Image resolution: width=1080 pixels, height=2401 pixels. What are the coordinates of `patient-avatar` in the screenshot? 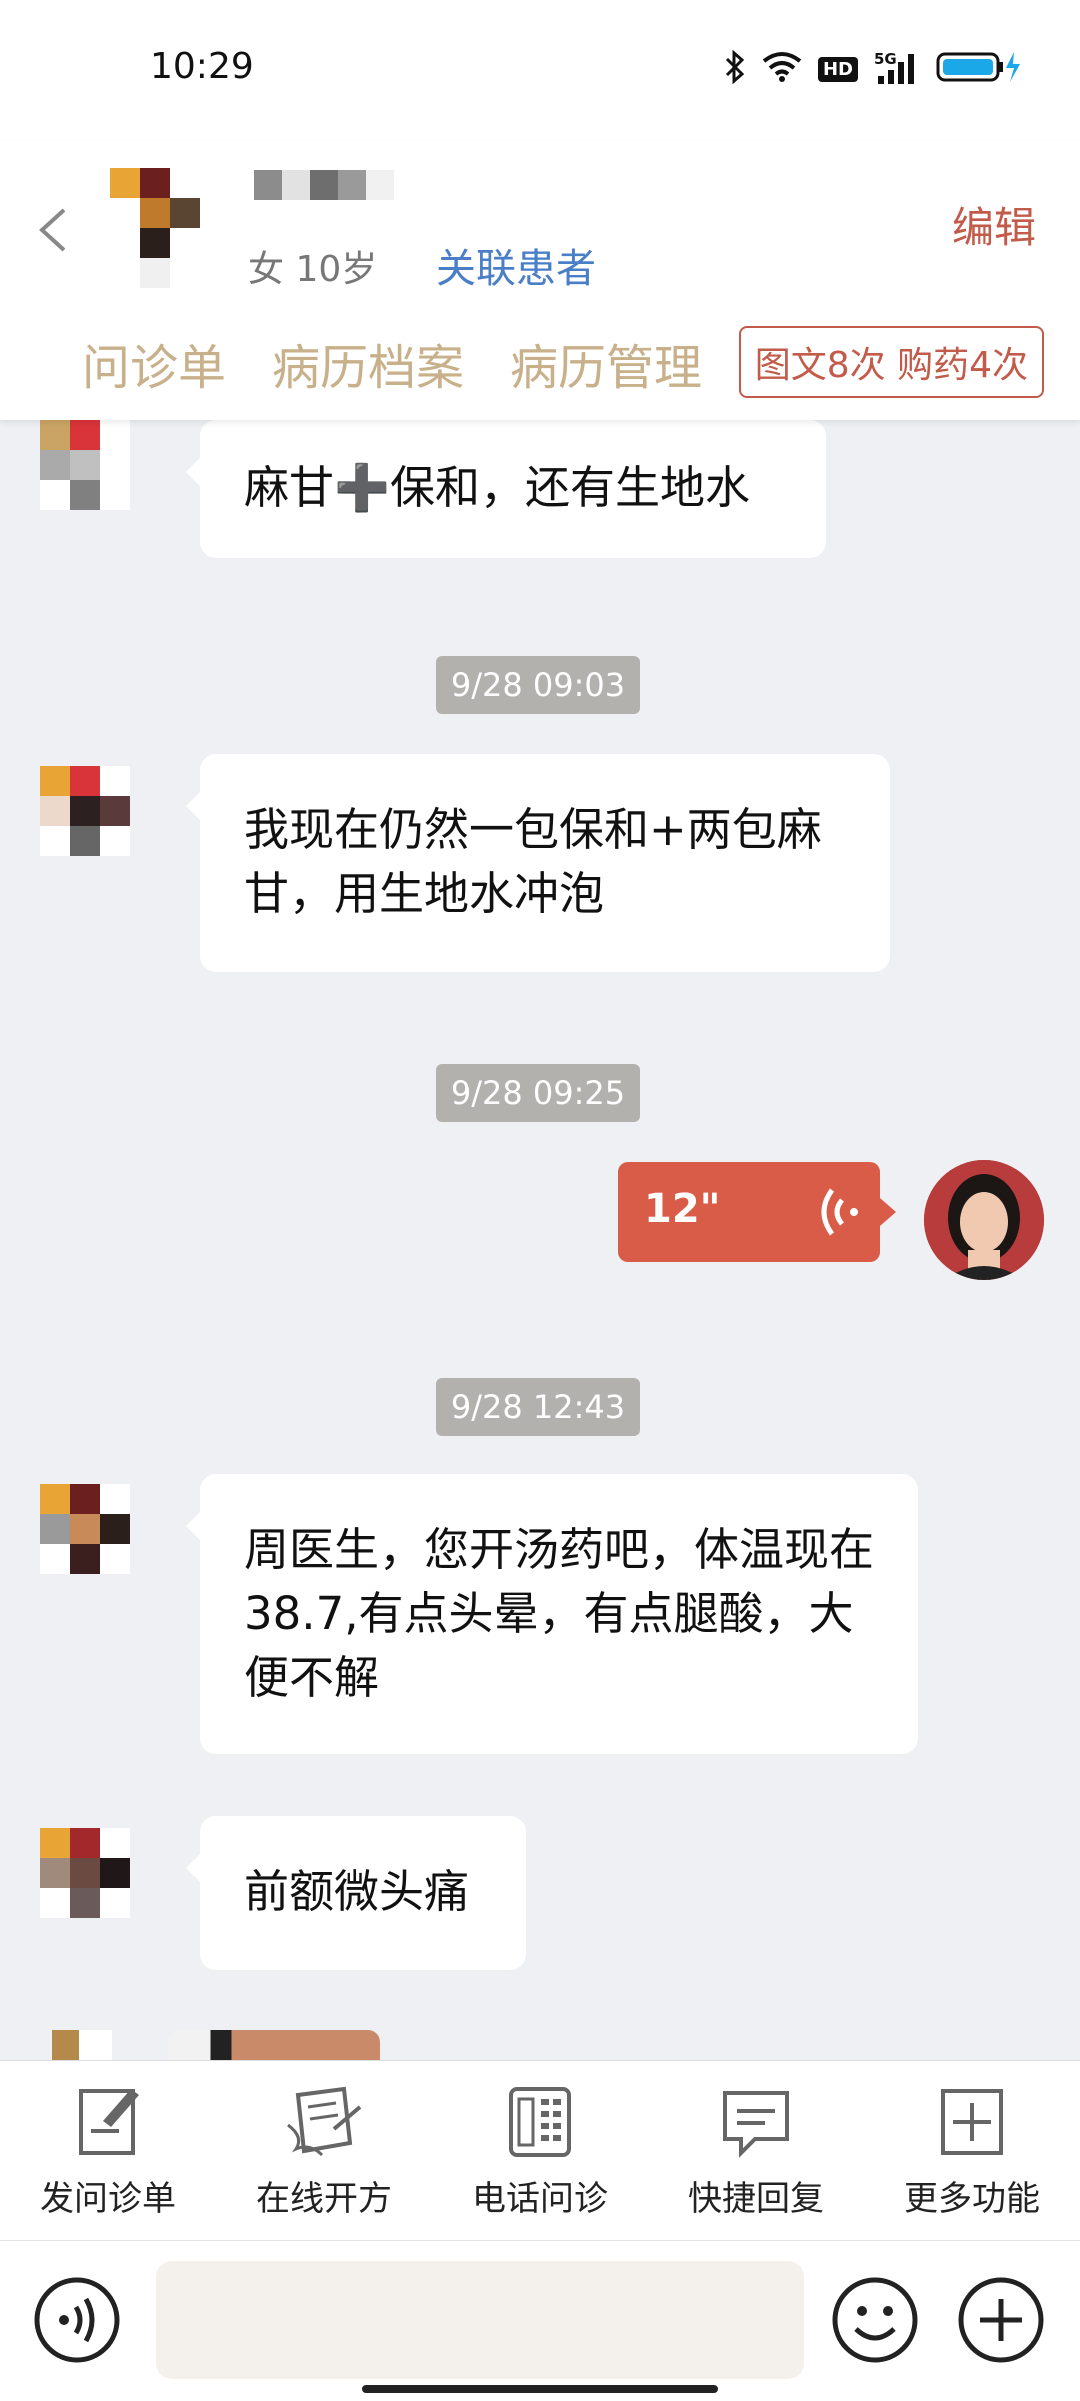 It's located at (155, 228).